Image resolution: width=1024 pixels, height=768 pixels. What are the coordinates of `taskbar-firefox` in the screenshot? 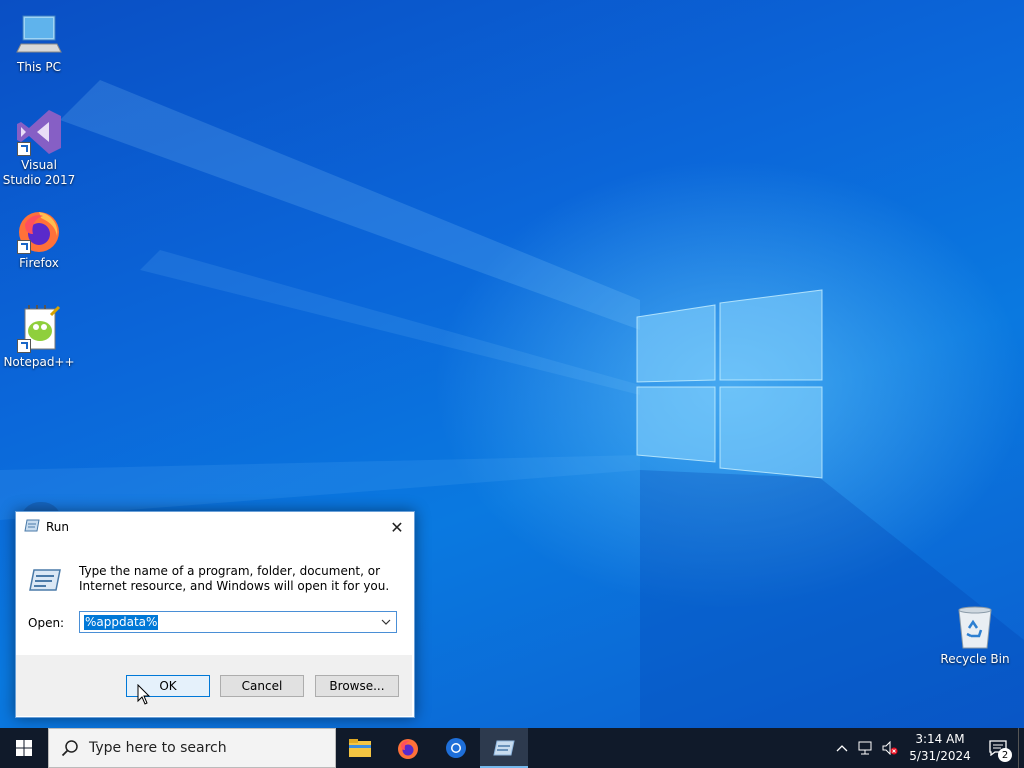 It's located at (408, 748).